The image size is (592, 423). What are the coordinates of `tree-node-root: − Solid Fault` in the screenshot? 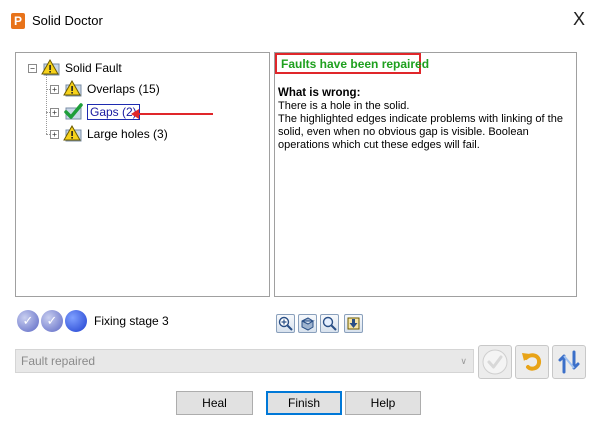 It's located at (75, 68).